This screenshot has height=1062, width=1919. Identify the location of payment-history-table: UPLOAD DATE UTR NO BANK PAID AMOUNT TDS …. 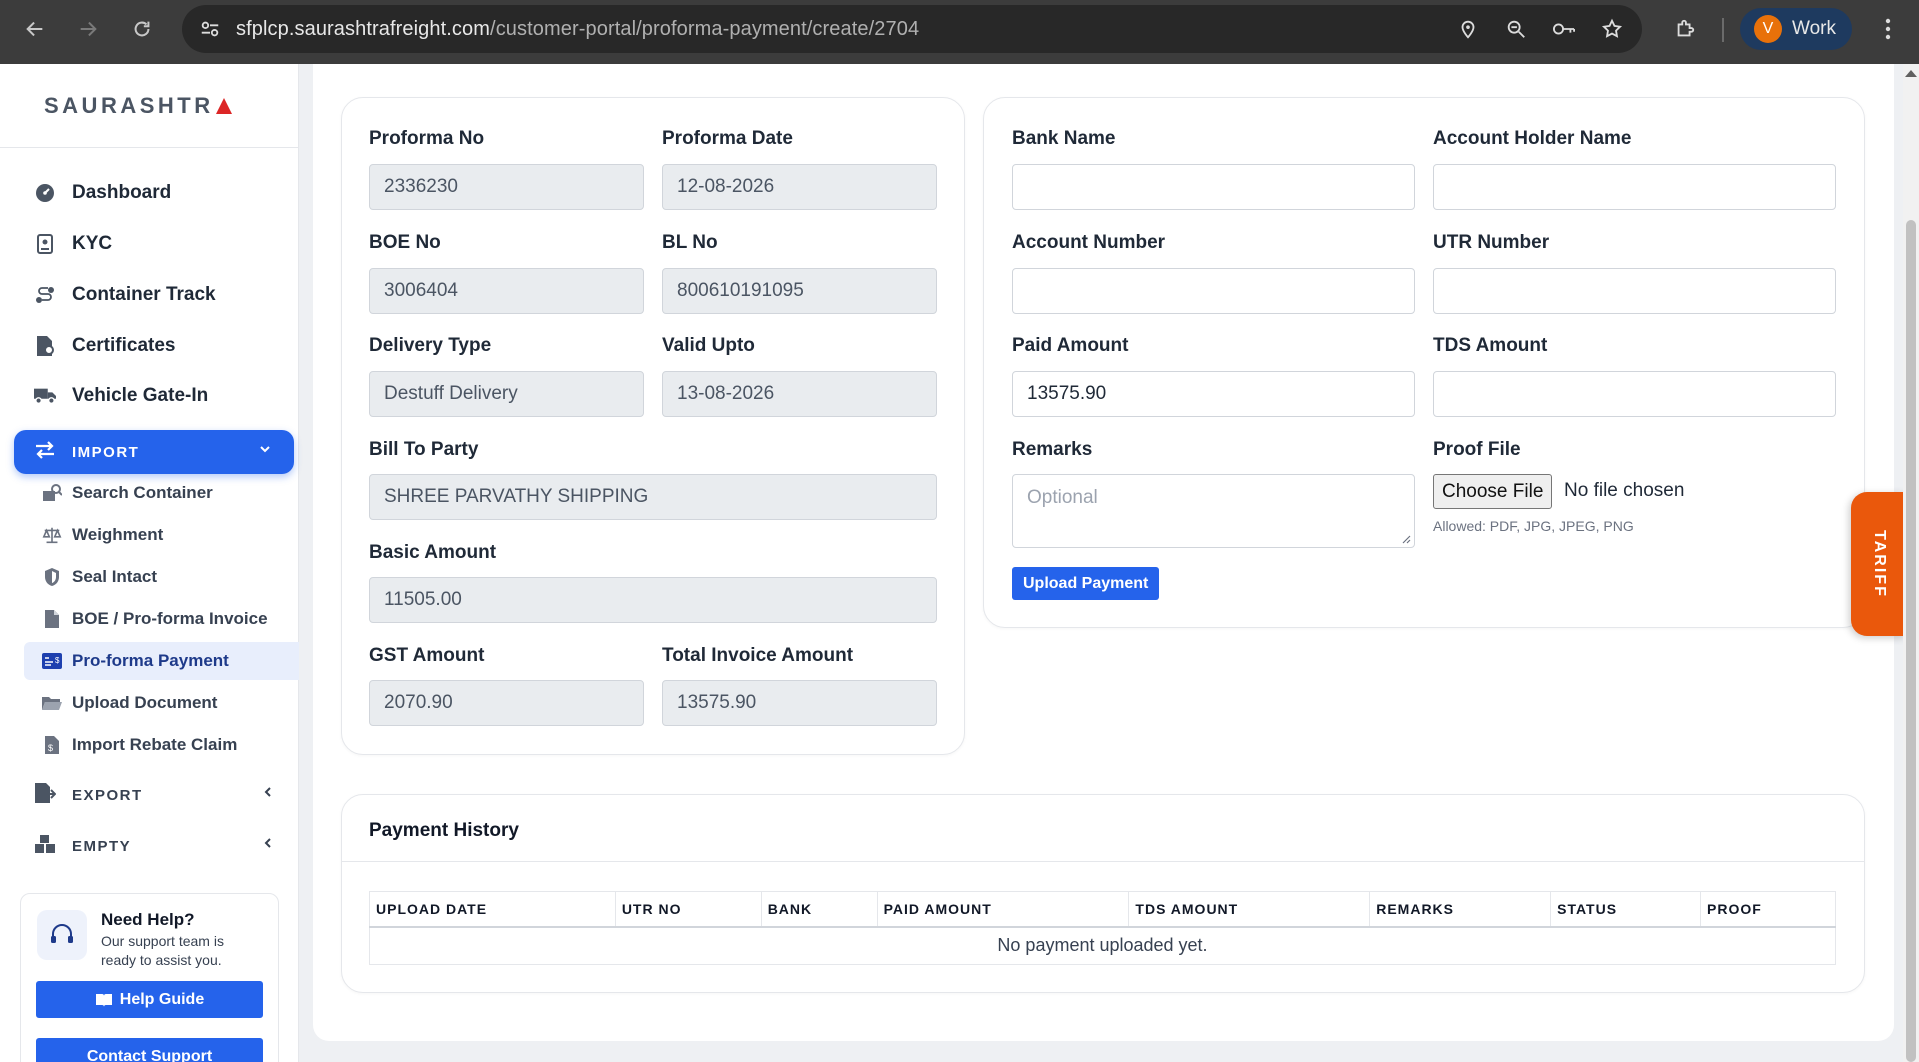
(1102, 928).